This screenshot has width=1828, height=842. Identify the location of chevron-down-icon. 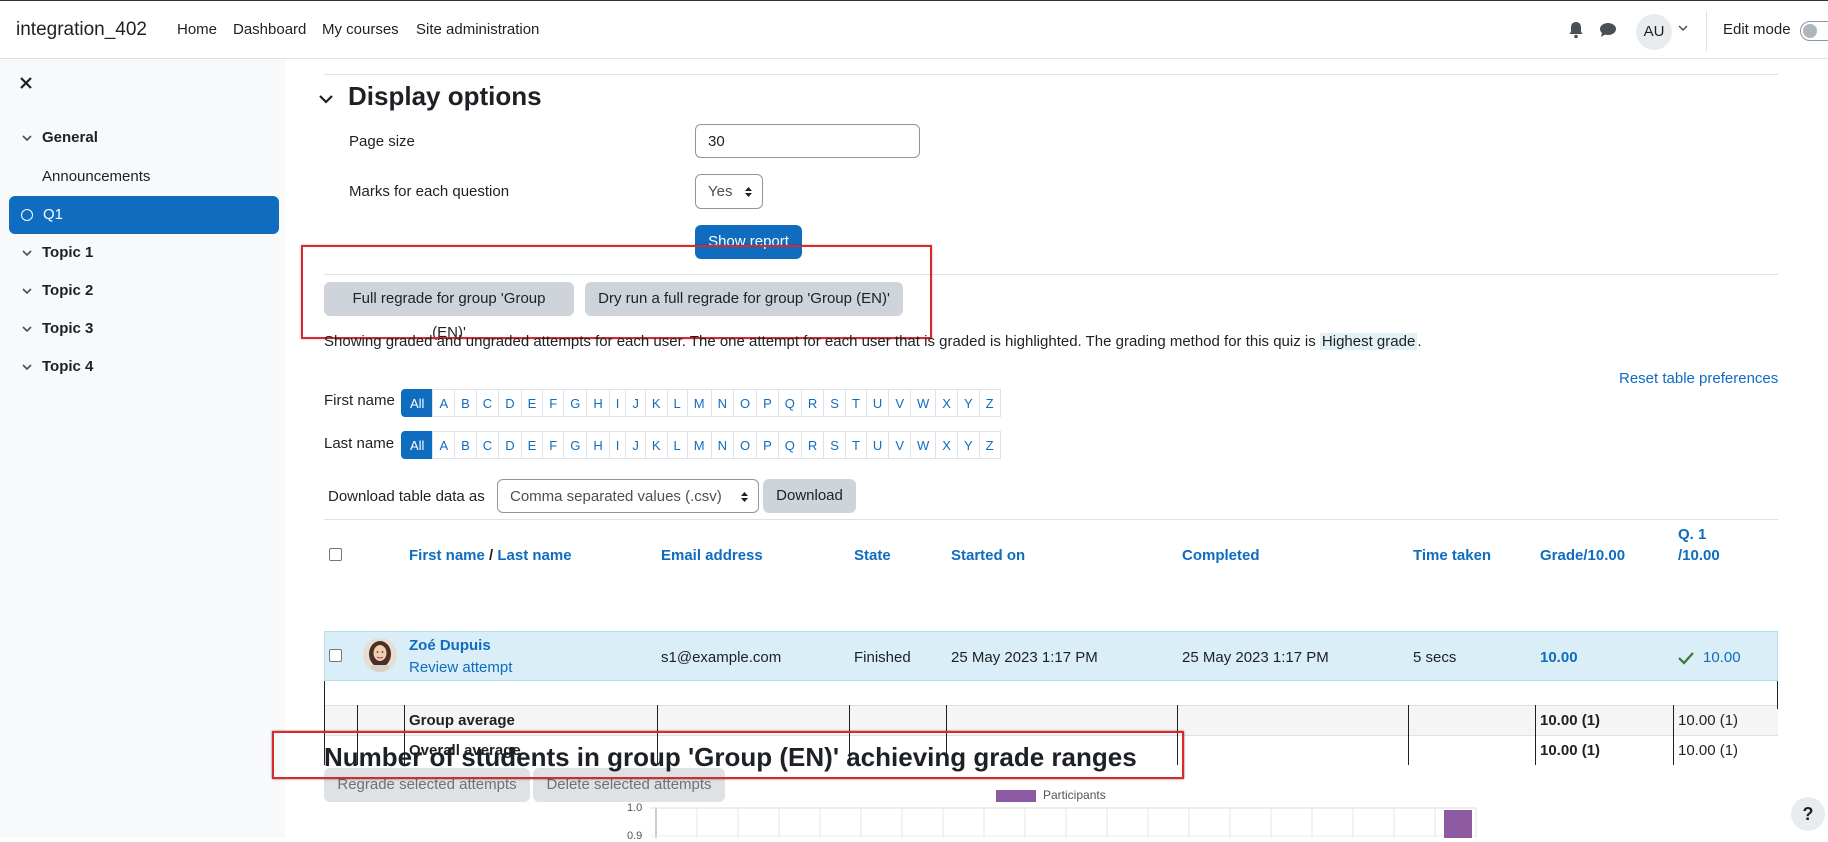
(1683, 28).